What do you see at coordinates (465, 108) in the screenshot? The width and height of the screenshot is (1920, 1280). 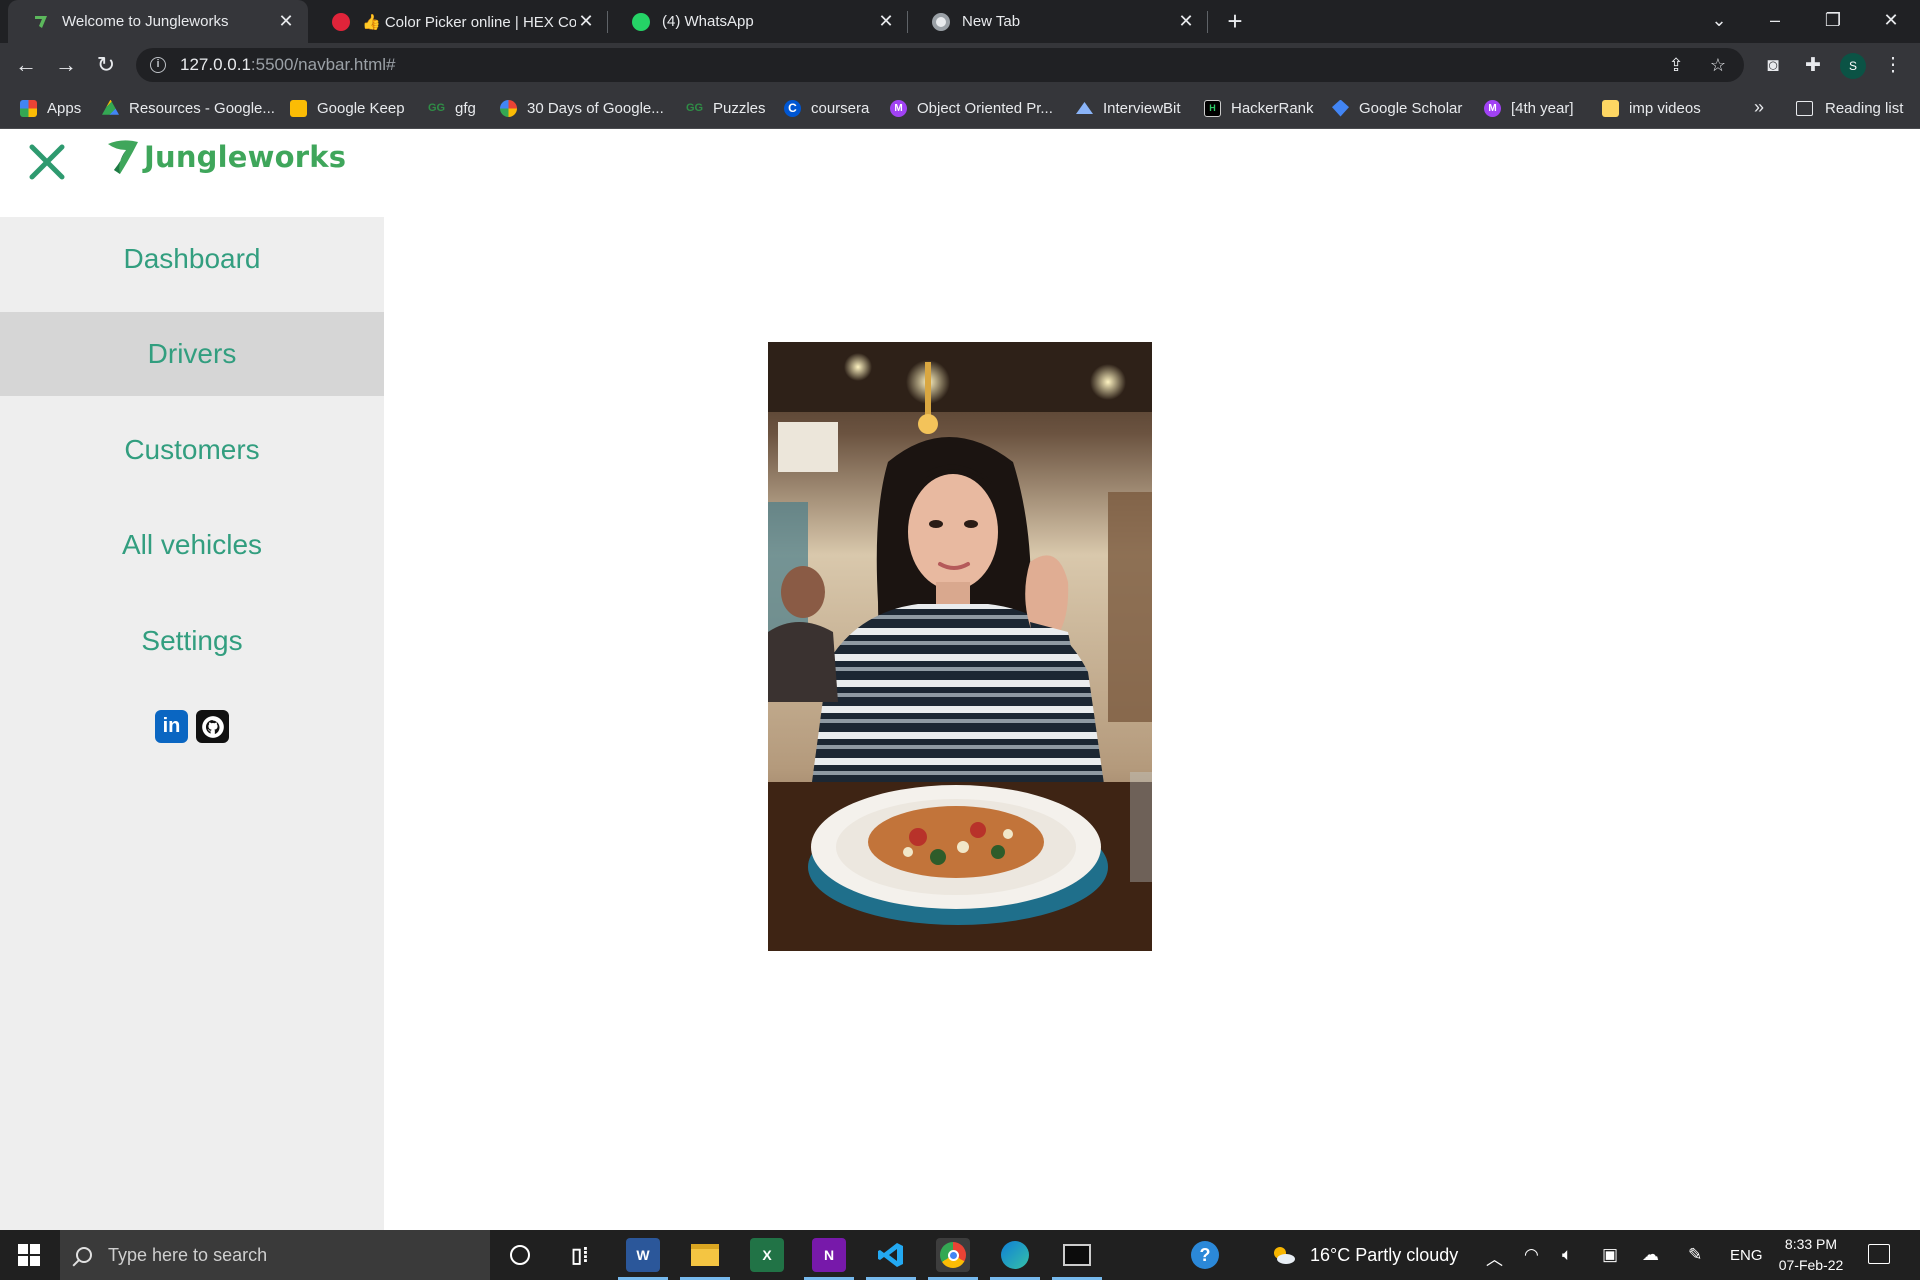 I see `bookmark-label: gfg` at bounding box center [465, 108].